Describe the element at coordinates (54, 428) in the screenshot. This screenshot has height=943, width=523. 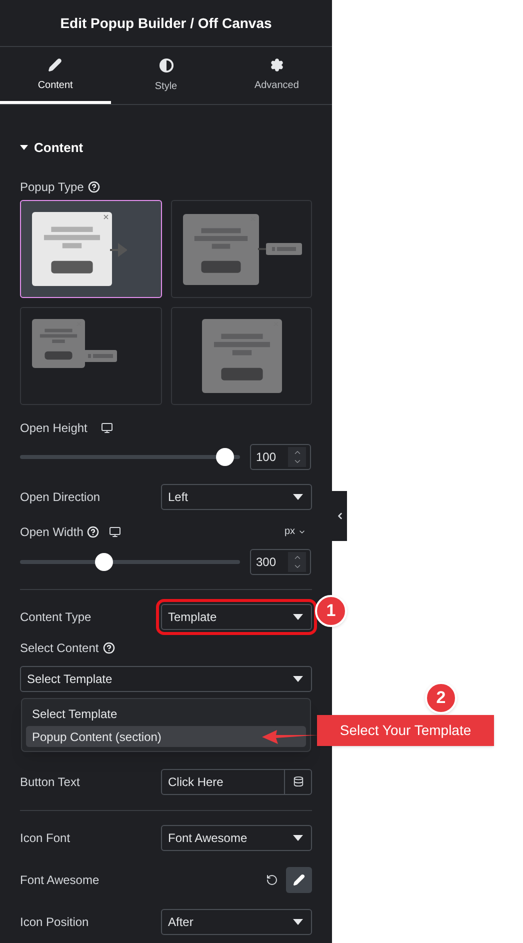
I see `field-label: Open Height` at that location.